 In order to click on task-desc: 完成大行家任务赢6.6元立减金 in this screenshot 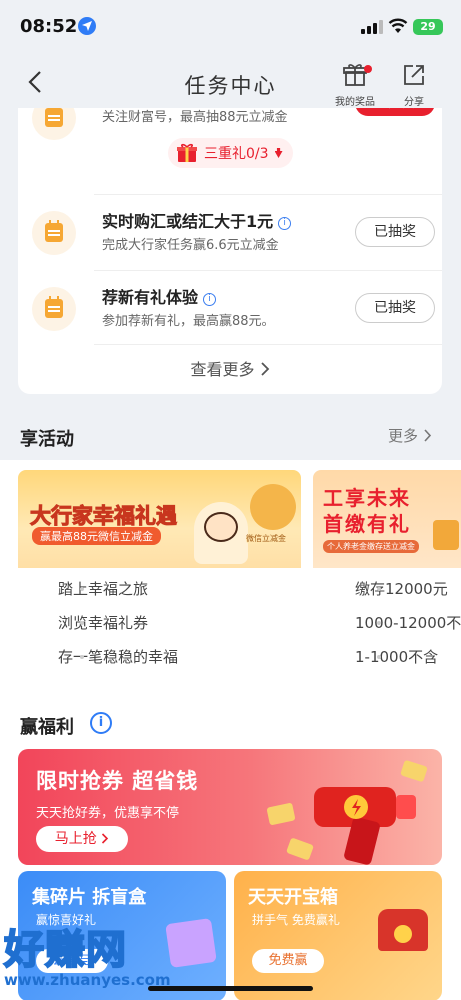, I will do `click(190, 245)`.